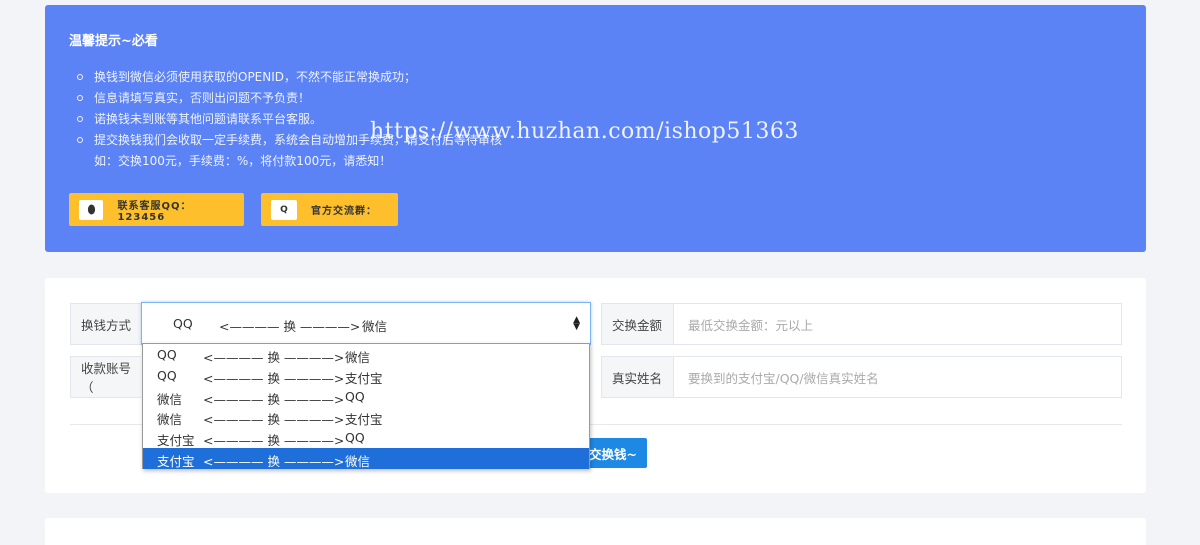 The width and height of the screenshot is (1200, 545). Describe the element at coordinates (290, 326) in the screenshot. I see `method-arrow: <———— 换 ————>` at that location.